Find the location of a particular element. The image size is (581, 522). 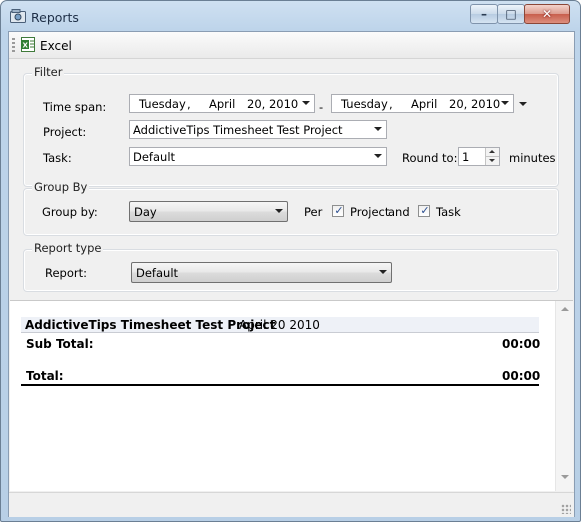

total-value: 00:00 is located at coordinates (521, 376).